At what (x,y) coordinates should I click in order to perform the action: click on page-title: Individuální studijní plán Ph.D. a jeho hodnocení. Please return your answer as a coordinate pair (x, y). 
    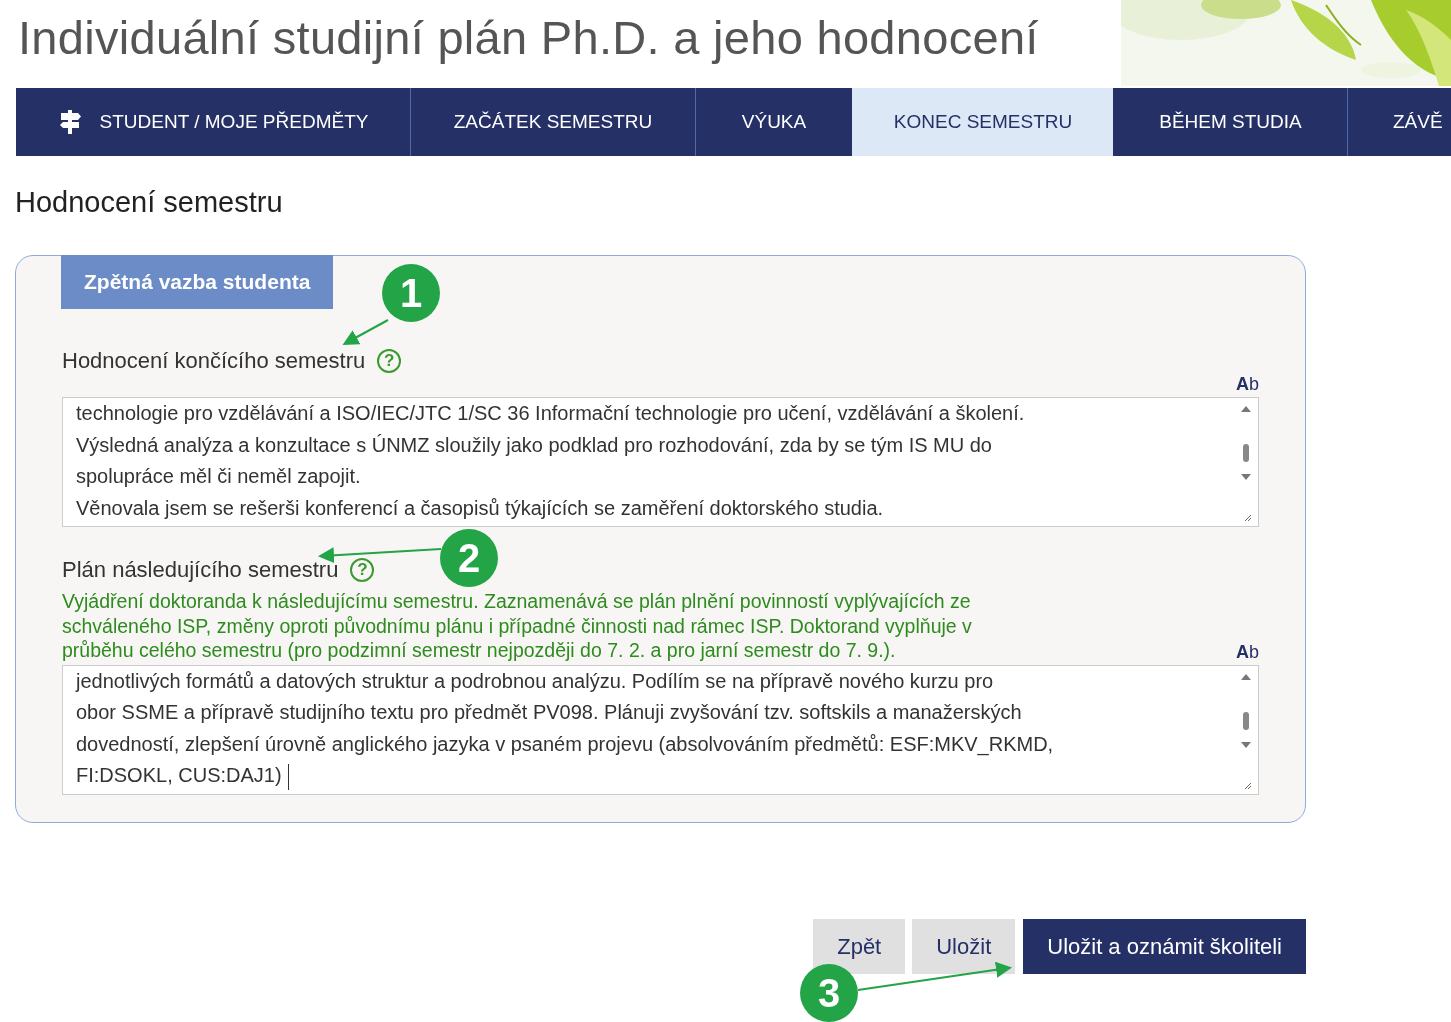
    Looking at the image, I should click on (528, 38).